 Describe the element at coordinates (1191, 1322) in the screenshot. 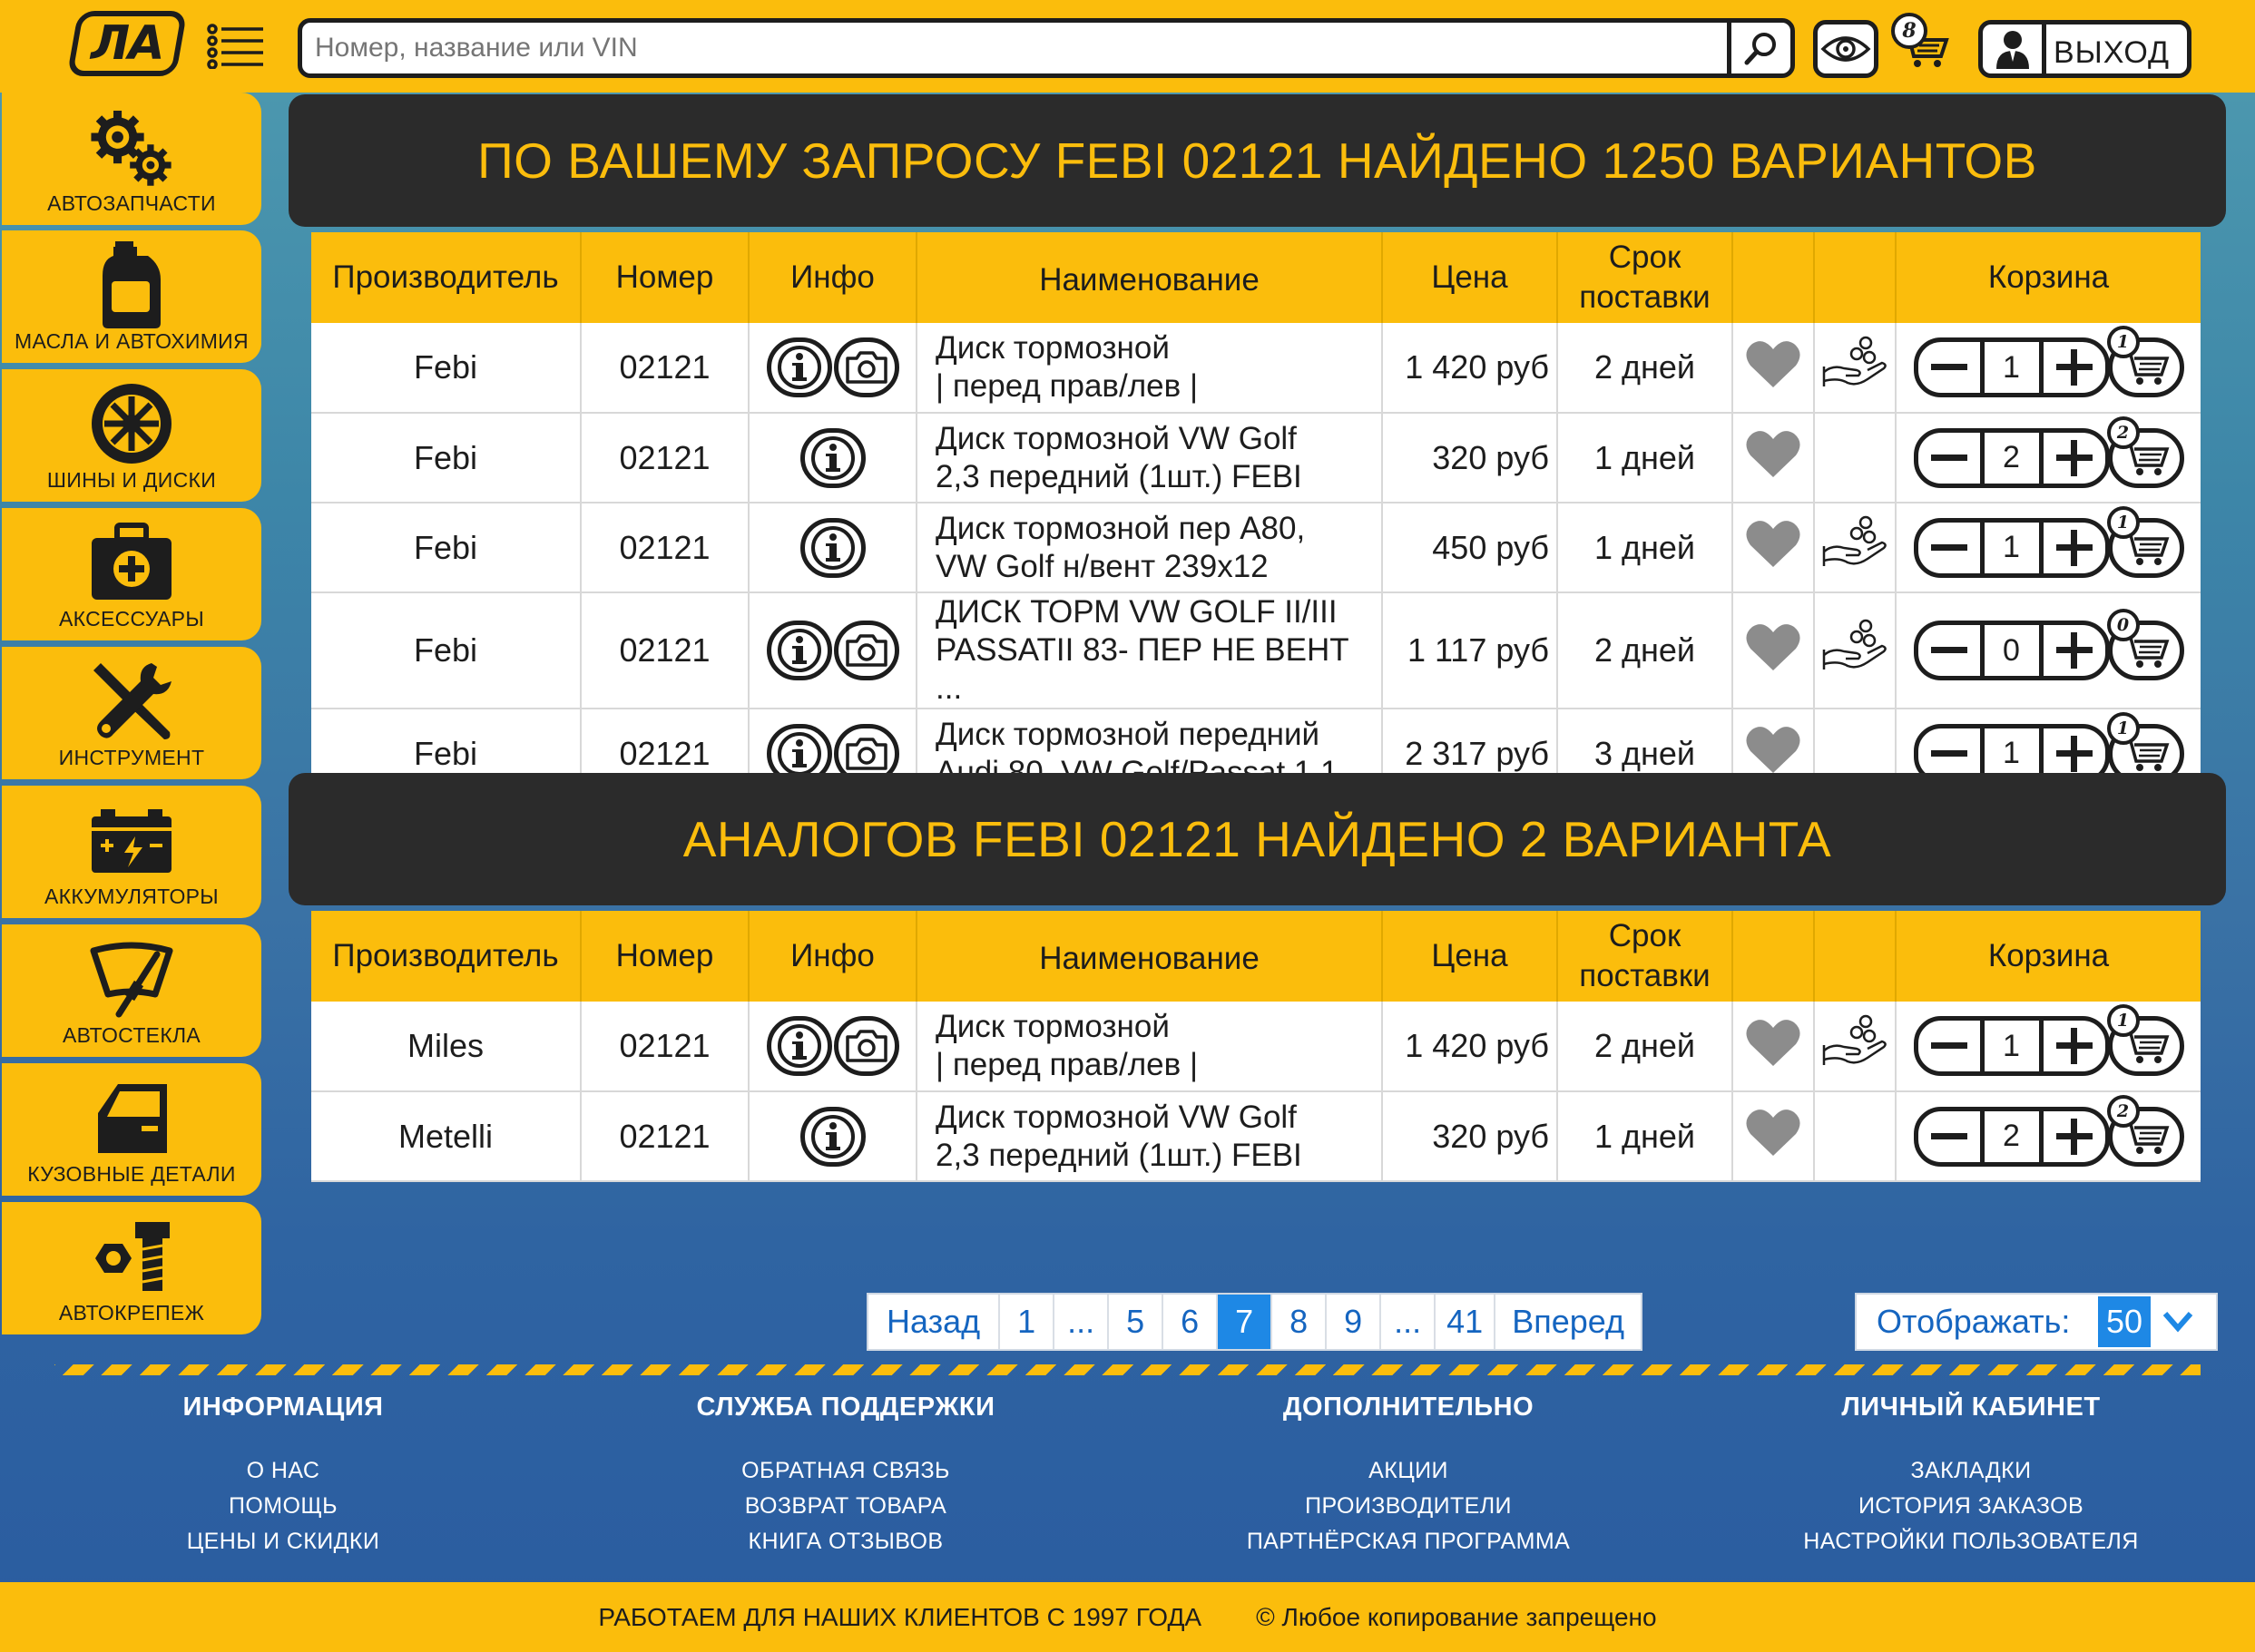

I see `page-link: 6` at that location.